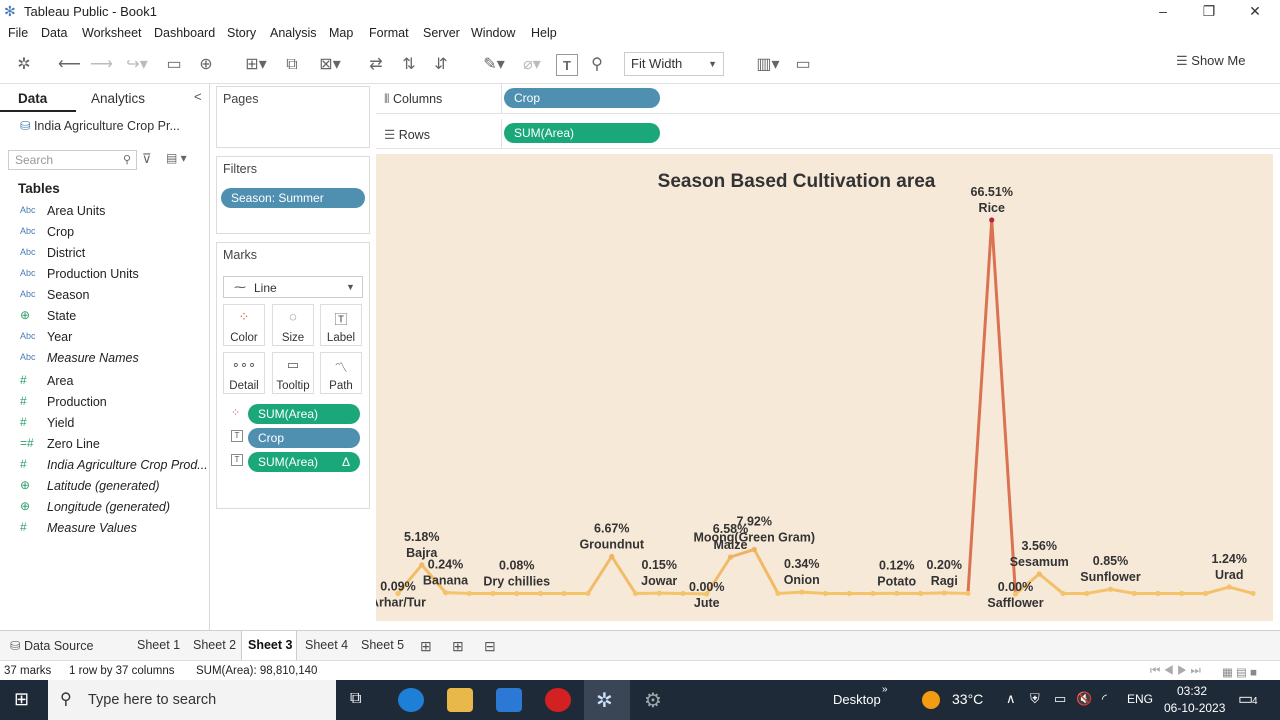 This screenshot has width=1280, height=720. Describe the element at coordinates (112, 33) in the screenshot. I see `menu-worksheet: Worksheet` at that location.